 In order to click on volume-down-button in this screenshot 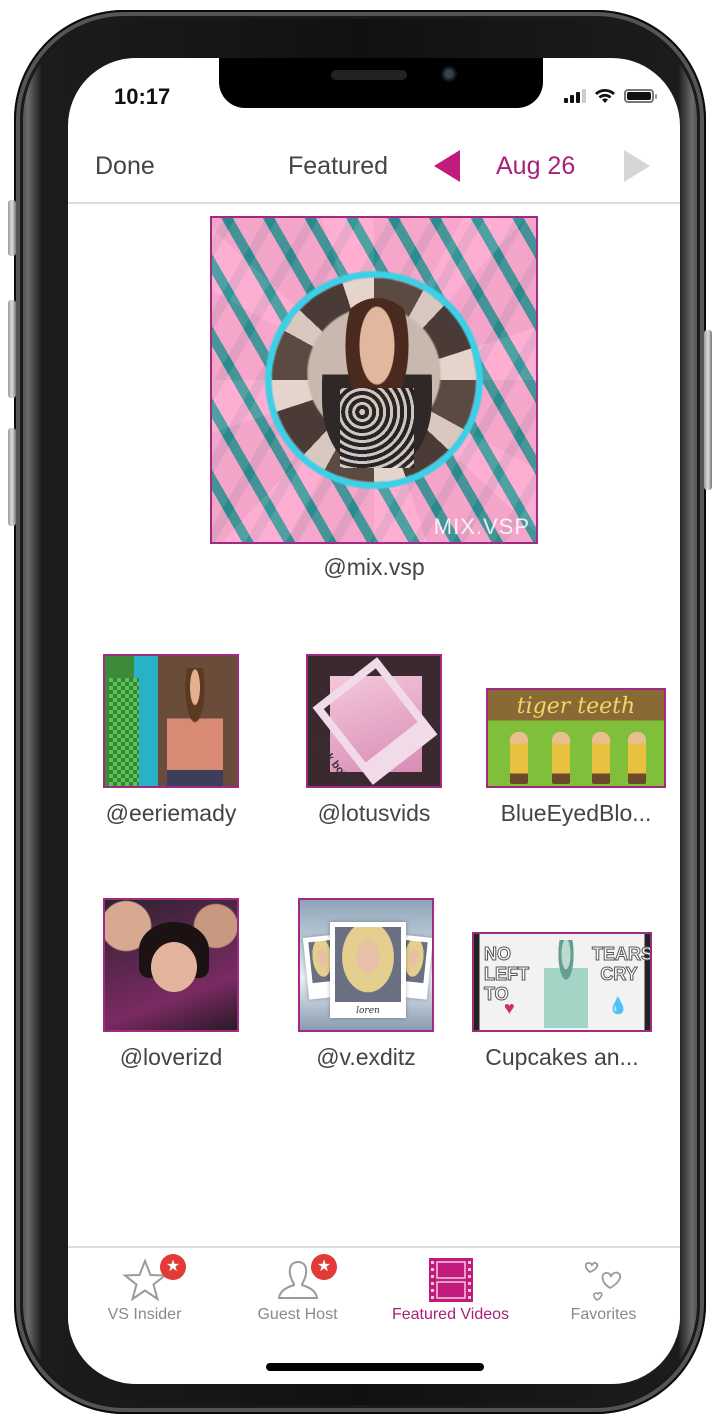, I will do `click(12, 477)`.